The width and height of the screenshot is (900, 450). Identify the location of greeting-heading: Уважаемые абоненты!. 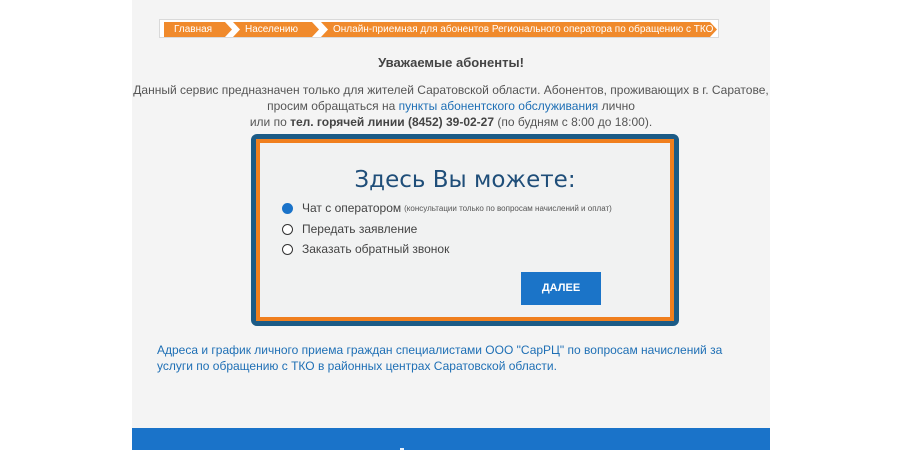
(451, 62).